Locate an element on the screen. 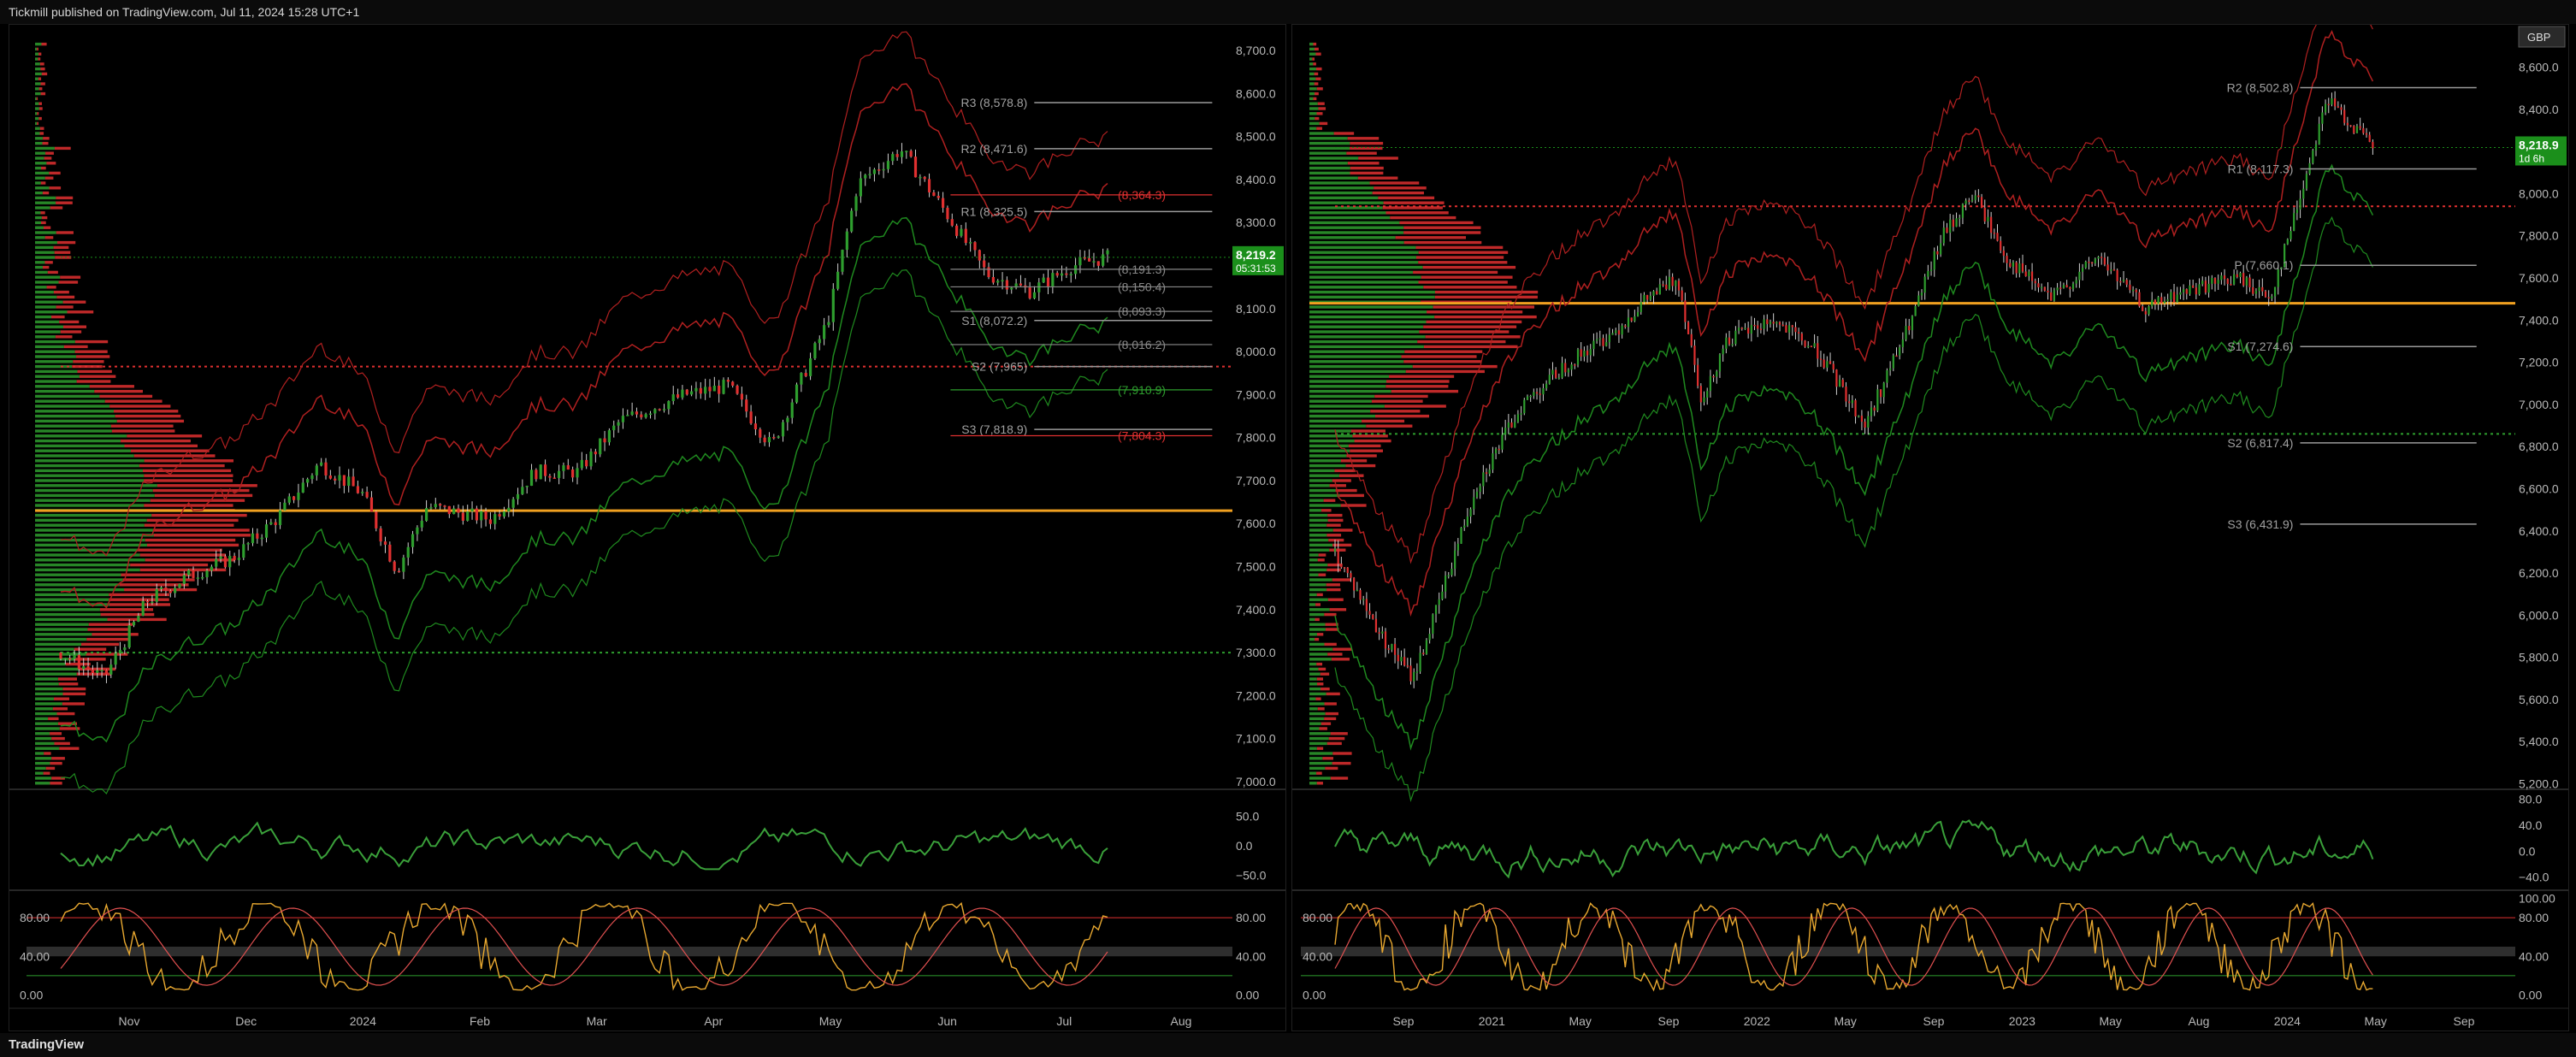  y-tick-label: 7,500.0 is located at coordinates (1256, 567).